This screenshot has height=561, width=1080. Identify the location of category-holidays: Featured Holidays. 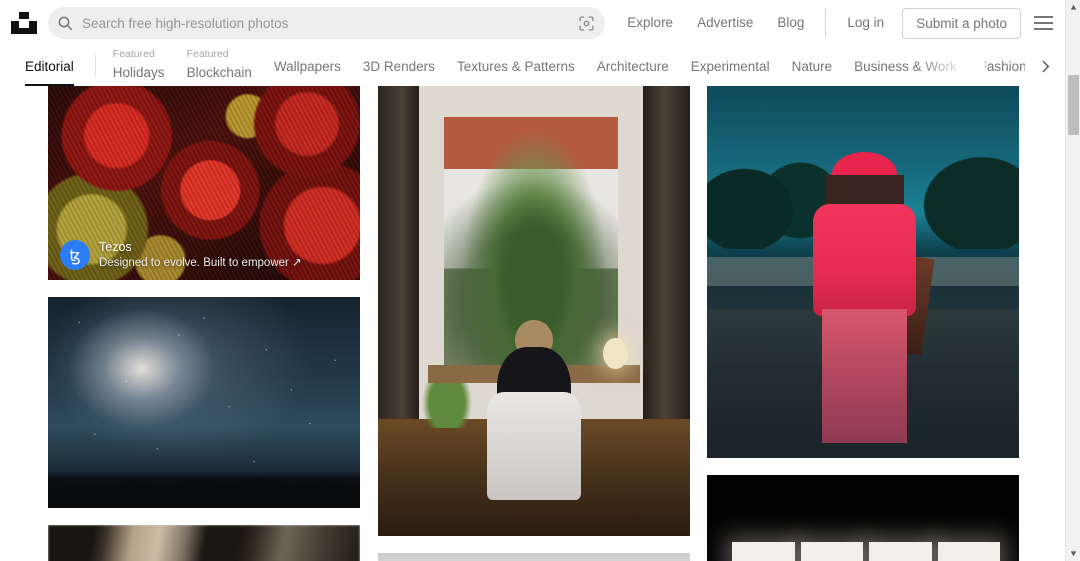
(139, 66).